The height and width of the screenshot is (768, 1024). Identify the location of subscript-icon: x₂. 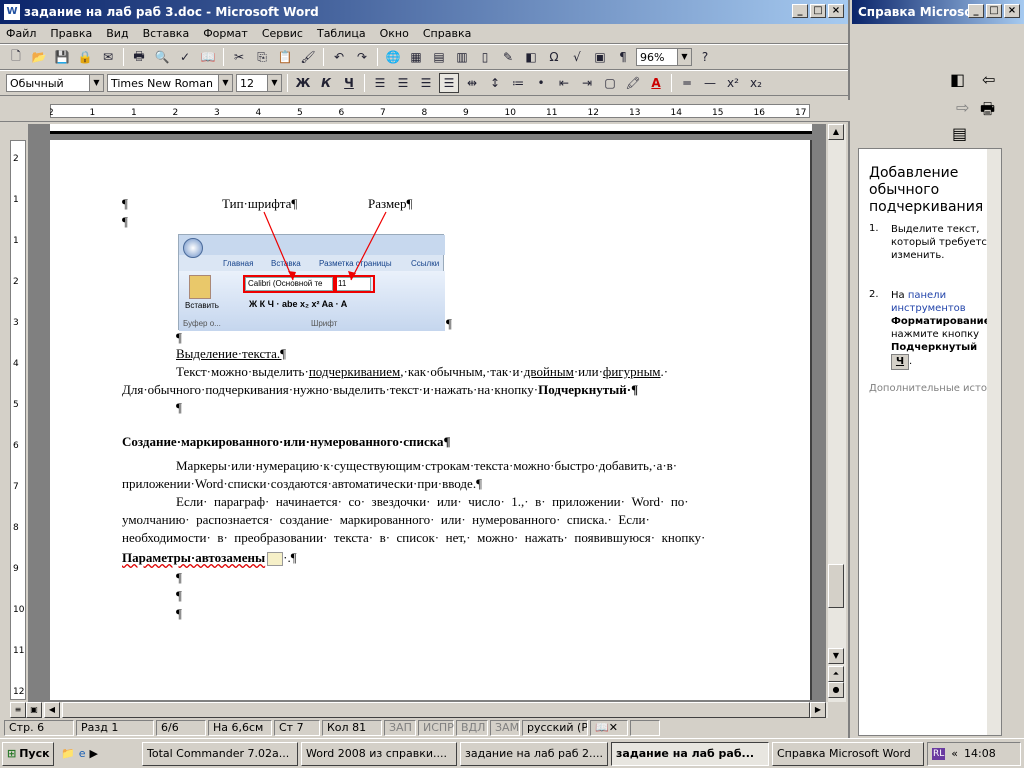
(756, 83).